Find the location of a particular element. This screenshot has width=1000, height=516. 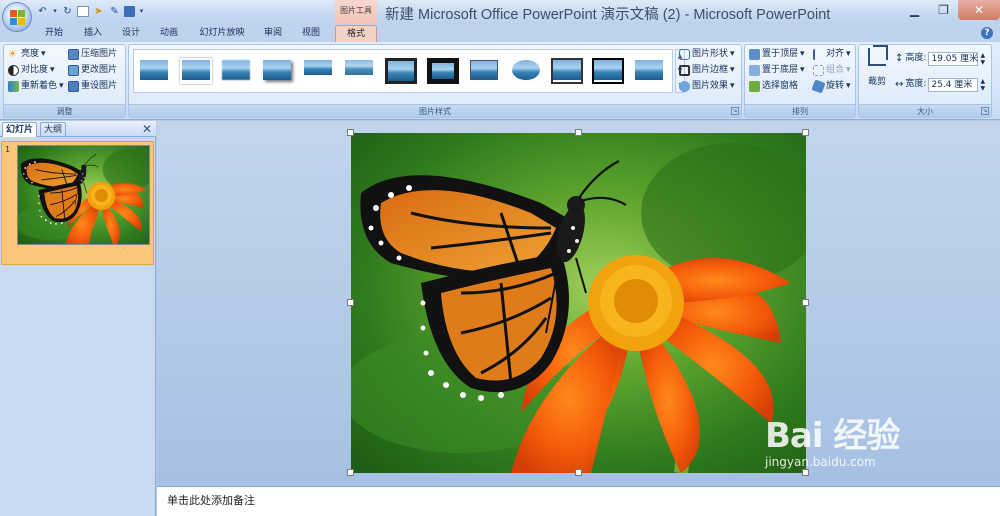

compress-pictures-icon is located at coordinates (73, 54).